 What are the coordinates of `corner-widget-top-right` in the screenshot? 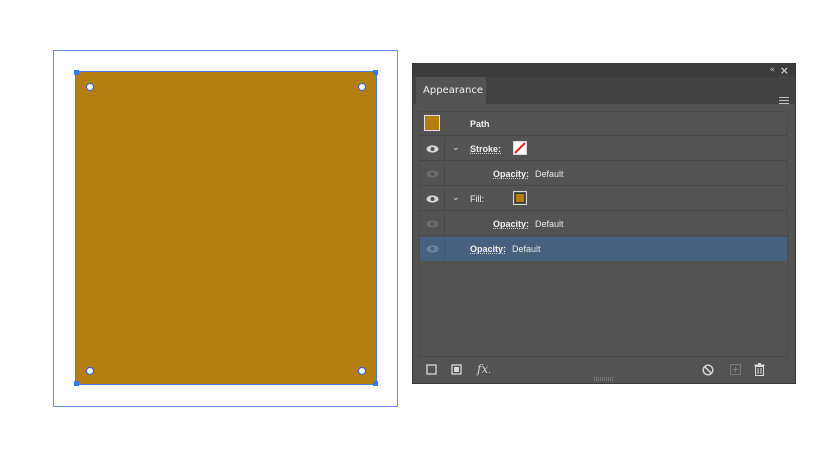 It's located at (362, 87).